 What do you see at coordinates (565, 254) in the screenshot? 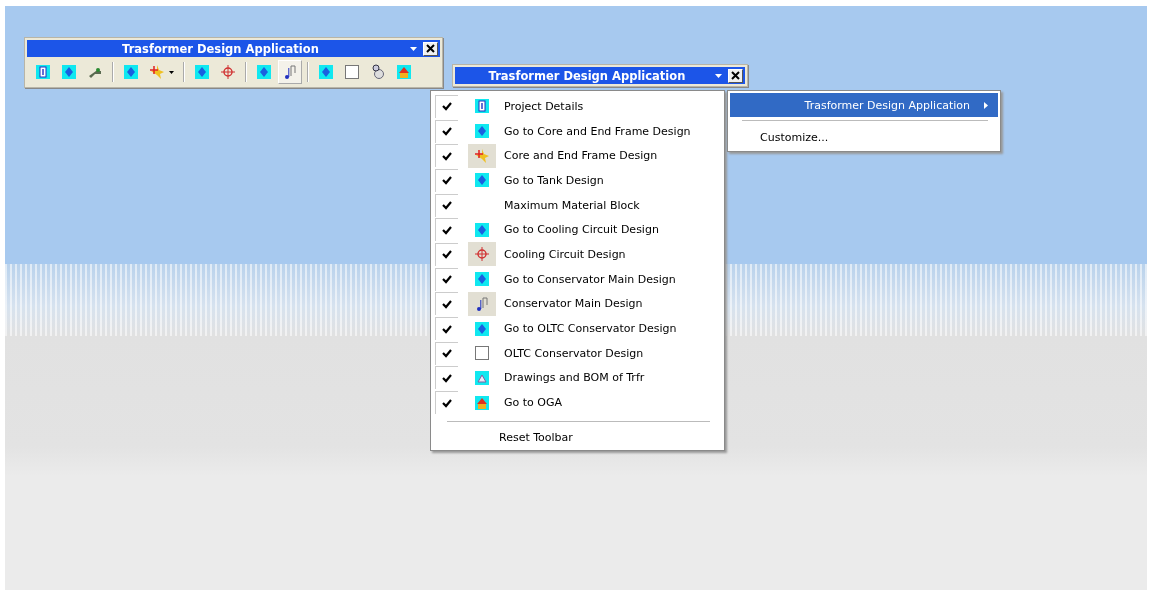
I see `menu-item-label: Cooling Circuit Design` at bounding box center [565, 254].